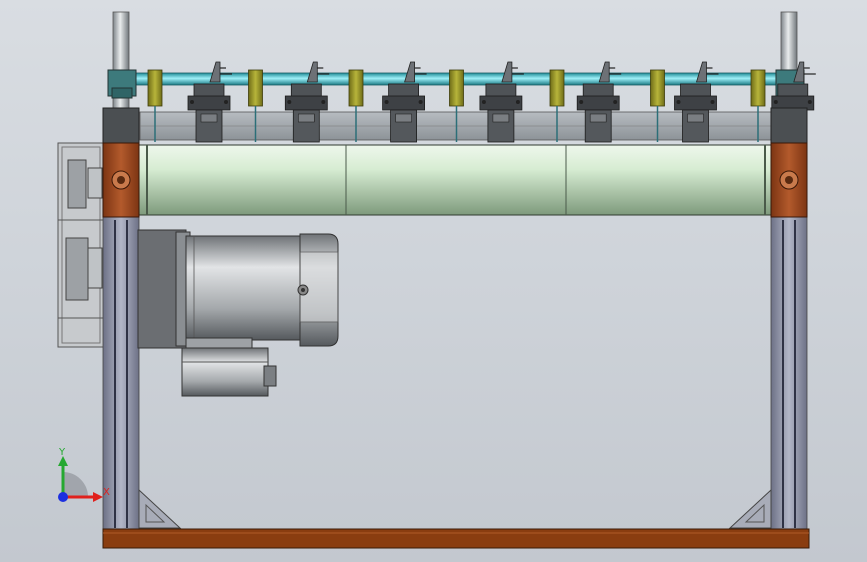 The height and width of the screenshot is (562, 867). Describe the element at coordinates (229, 367) in the screenshot. I see `gearbox` at that location.